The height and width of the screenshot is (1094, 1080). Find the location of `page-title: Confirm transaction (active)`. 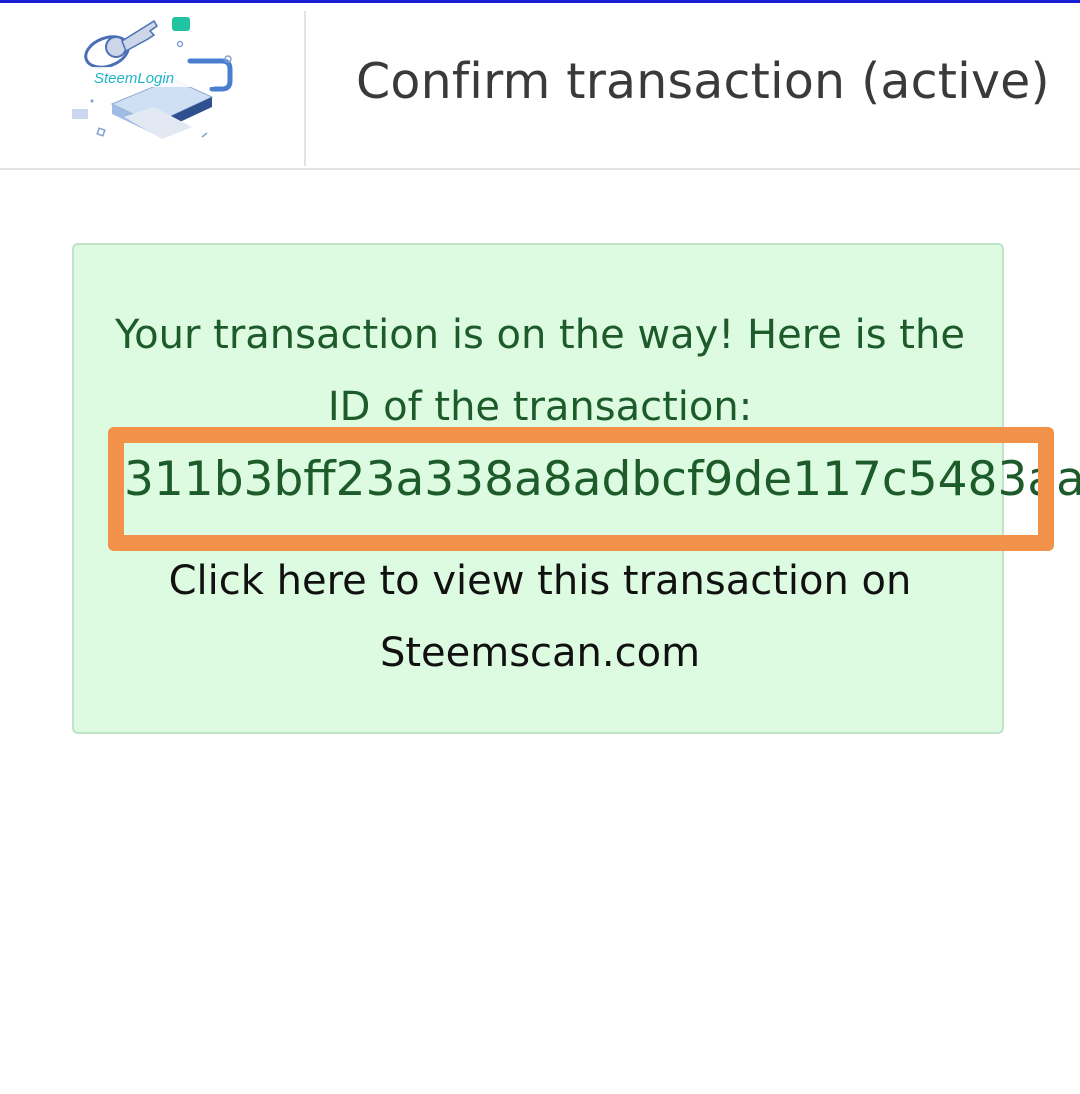

page-title: Confirm transaction (active) is located at coordinates (703, 81).